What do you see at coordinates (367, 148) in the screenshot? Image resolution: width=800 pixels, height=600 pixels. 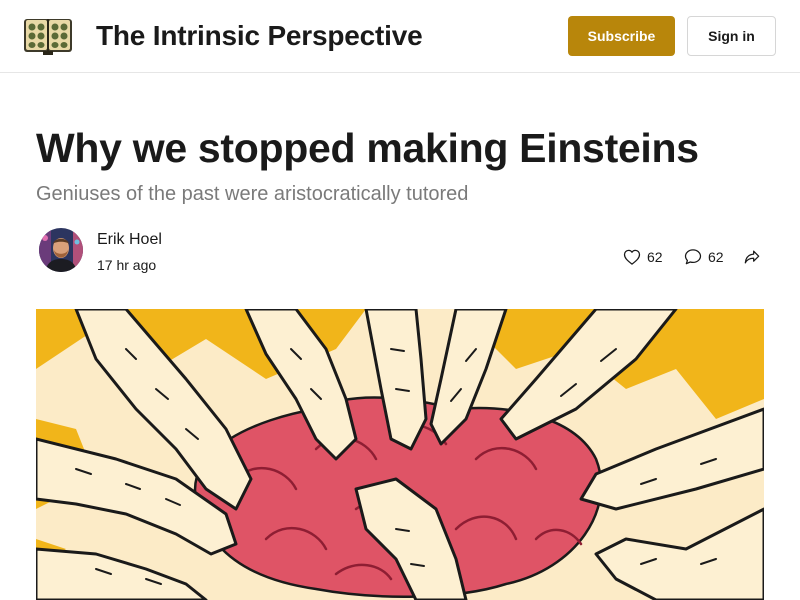 I see `post-title: Why we stopped making Einsteins` at bounding box center [367, 148].